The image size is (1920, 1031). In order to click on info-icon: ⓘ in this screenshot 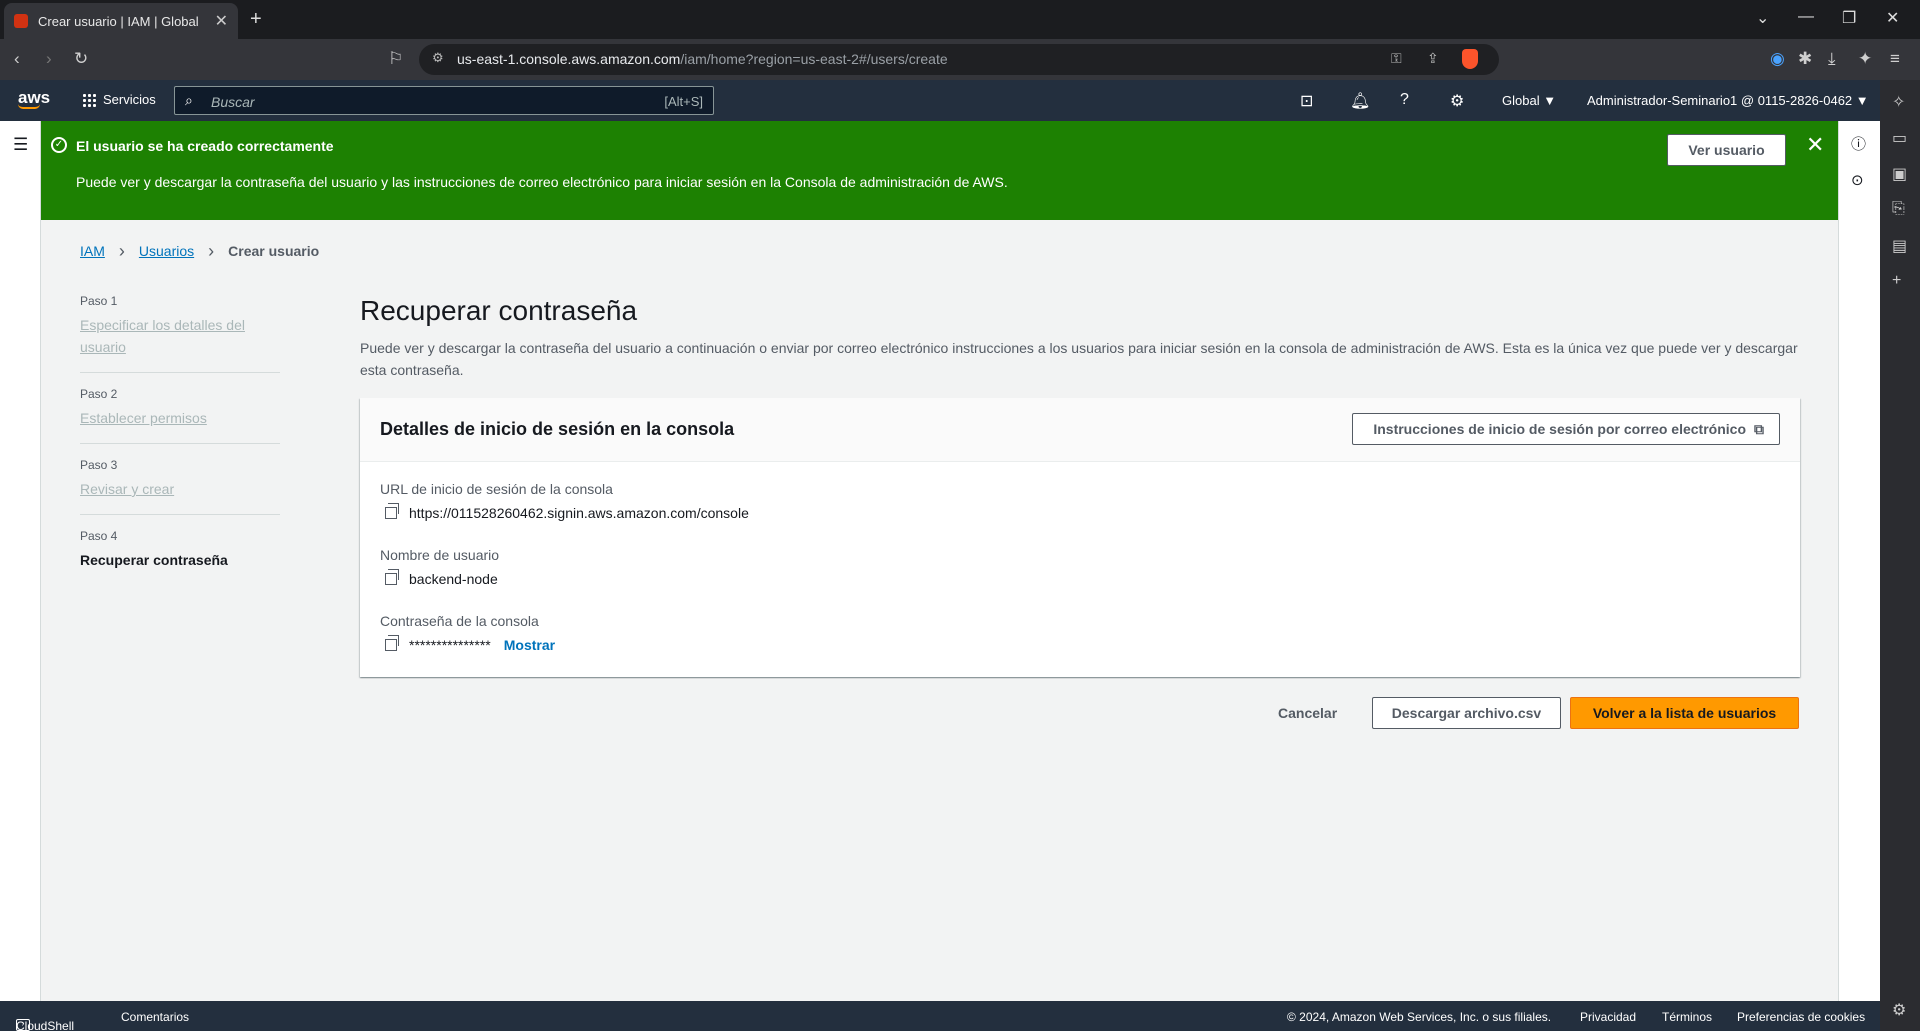, I will do `click(1858, 143)`.